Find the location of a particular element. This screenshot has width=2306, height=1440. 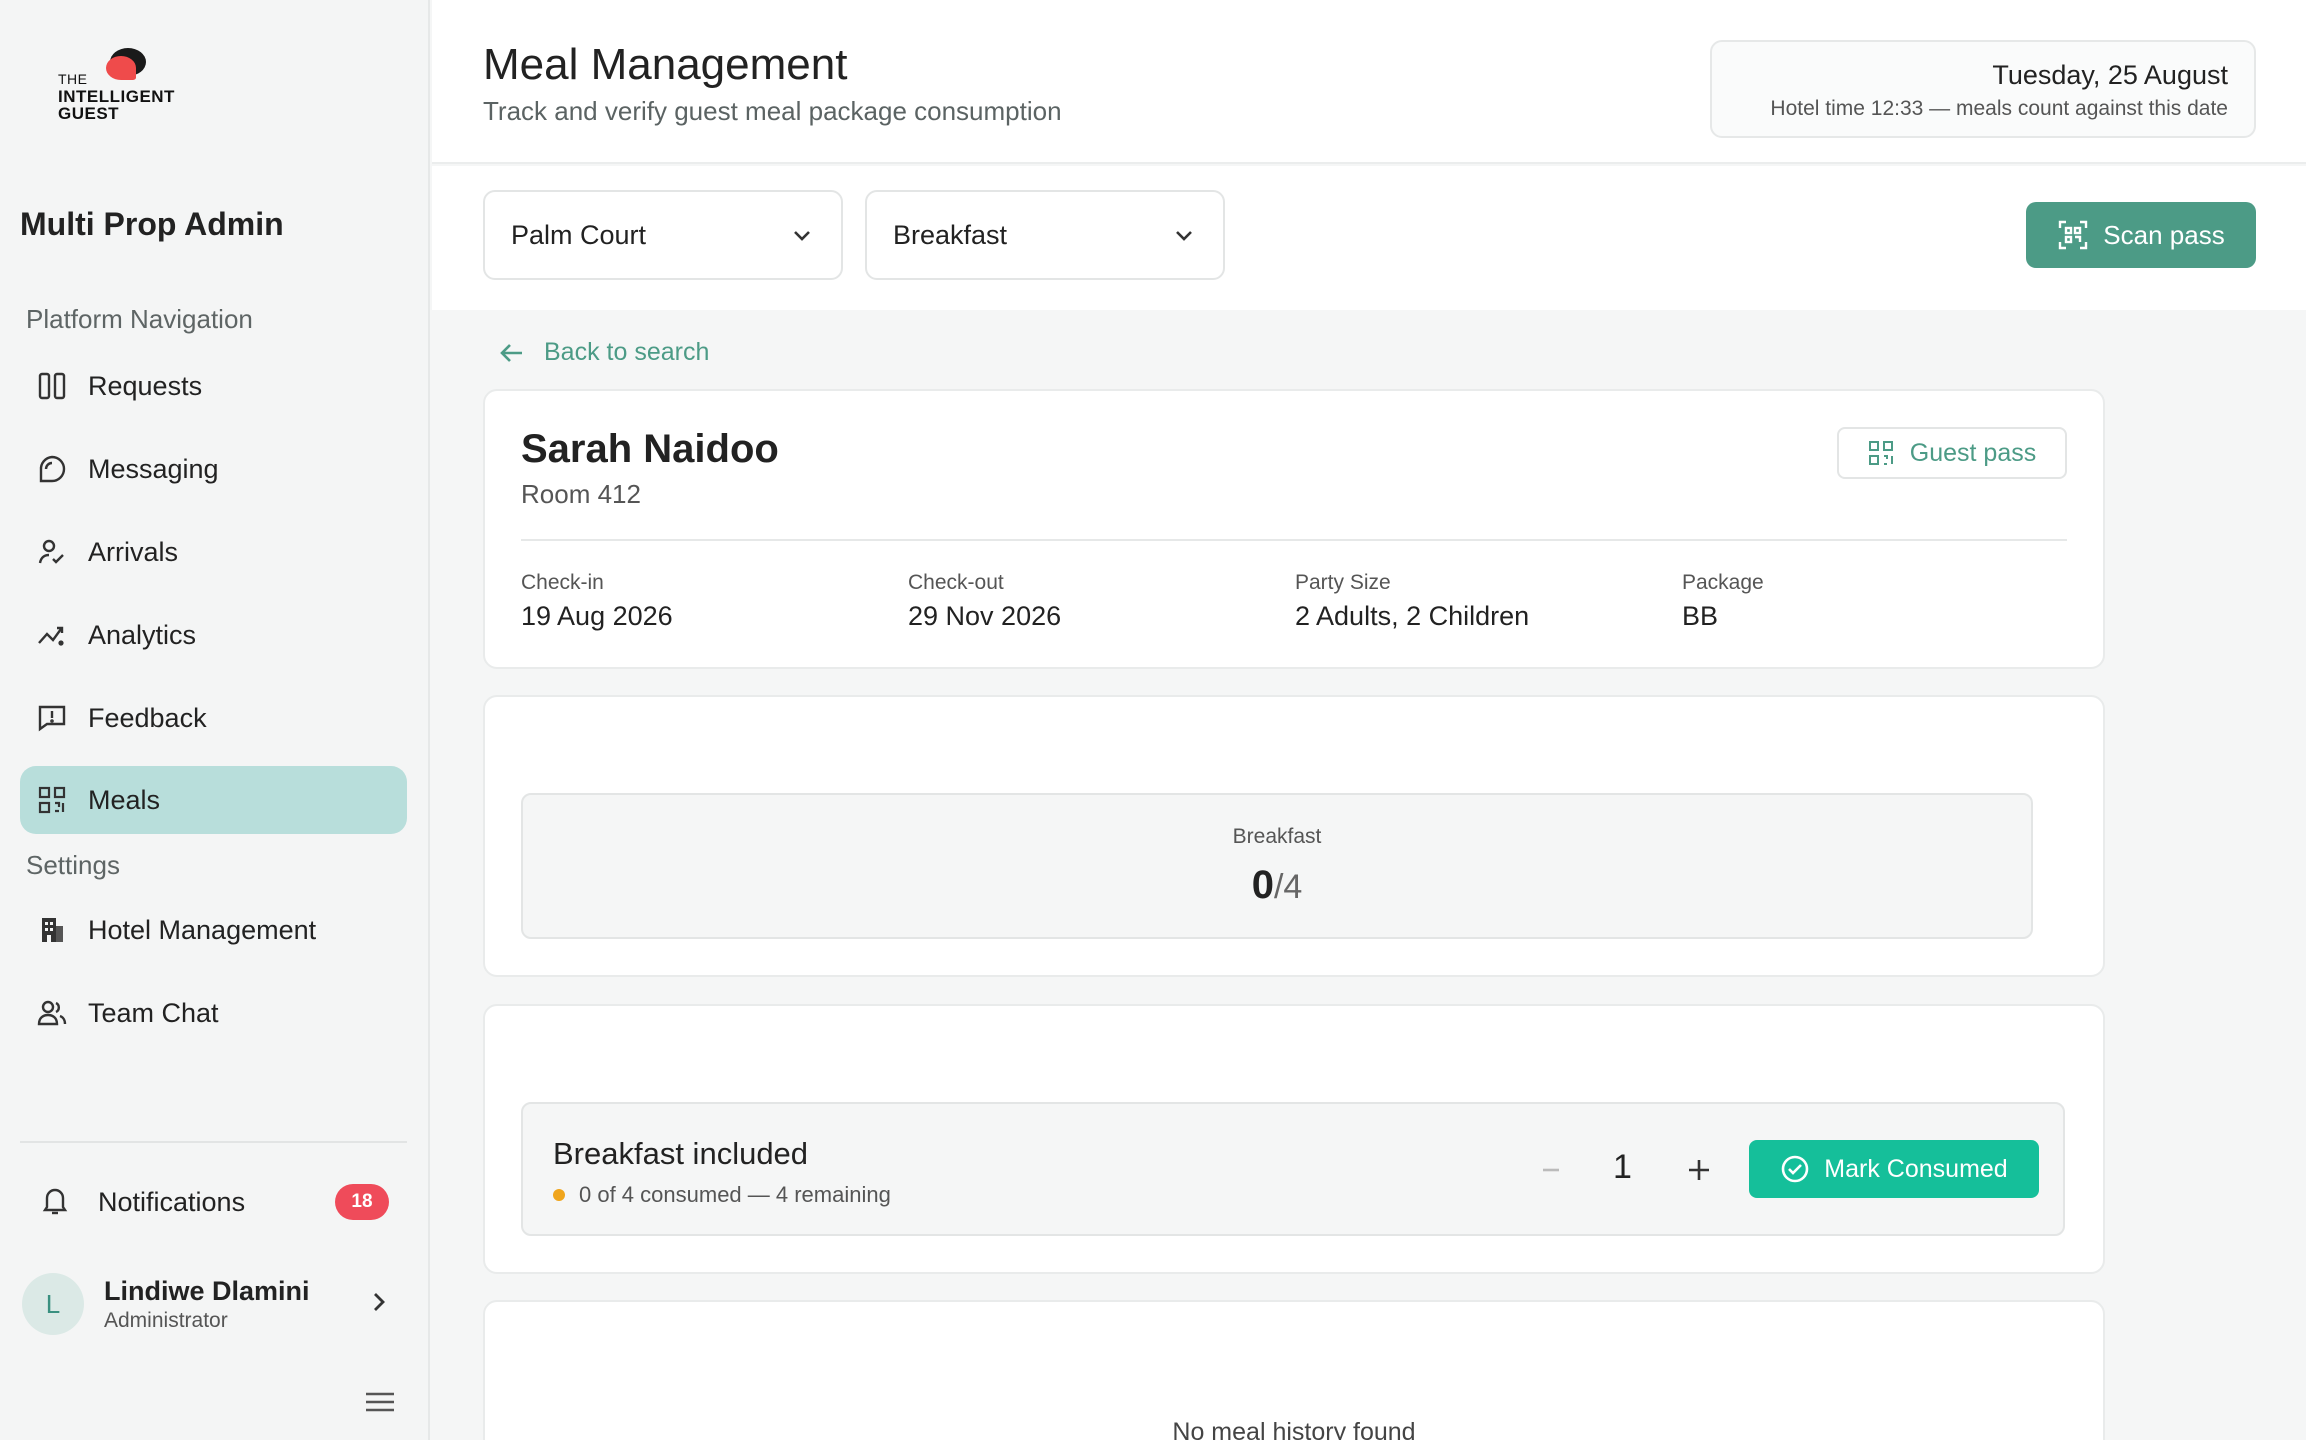

guest-pass-button: Guest pass is located at coordinates (1952, 453).